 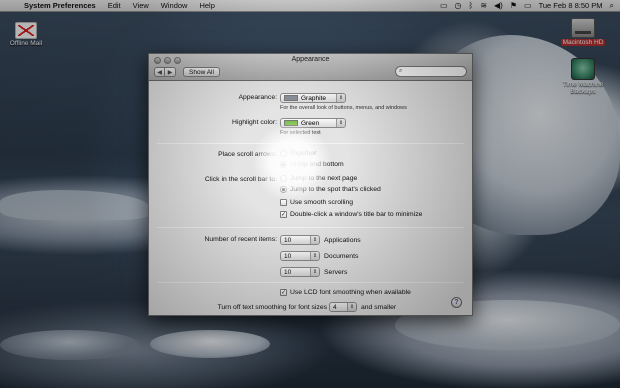 I want to click on scroll-click-option-spot: Jump to the spot that's clicked, so click(x=330, y=189).